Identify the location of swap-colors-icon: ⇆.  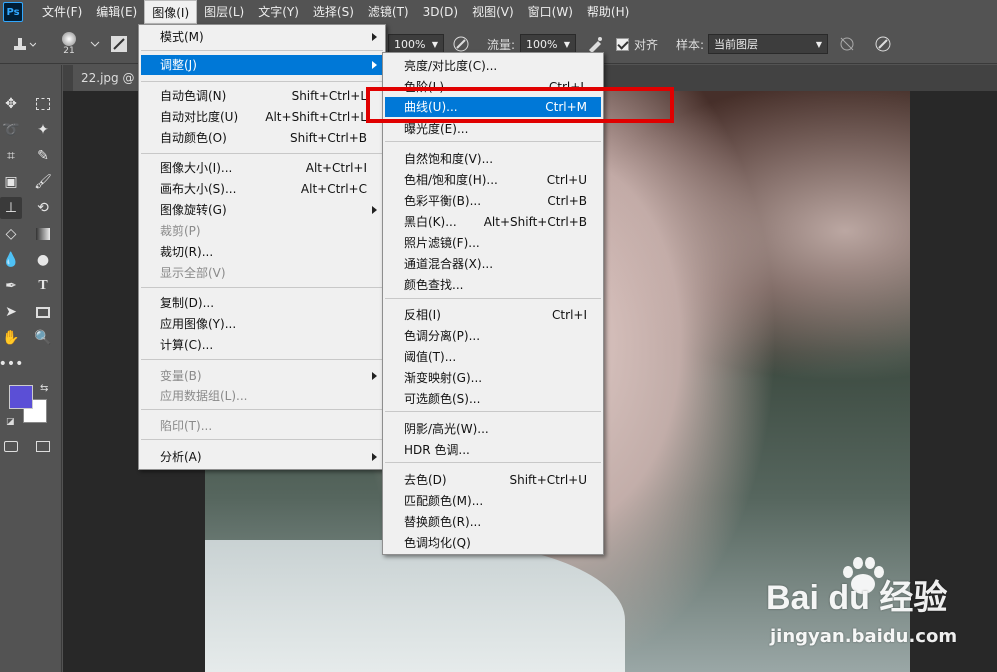
(44, 388).